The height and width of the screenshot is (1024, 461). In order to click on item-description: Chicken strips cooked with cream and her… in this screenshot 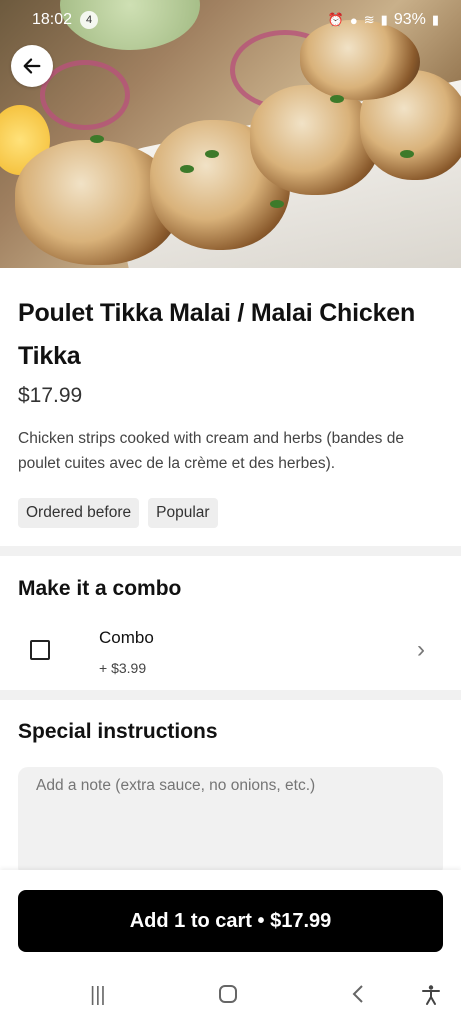, I will do `click(211, 451)`.